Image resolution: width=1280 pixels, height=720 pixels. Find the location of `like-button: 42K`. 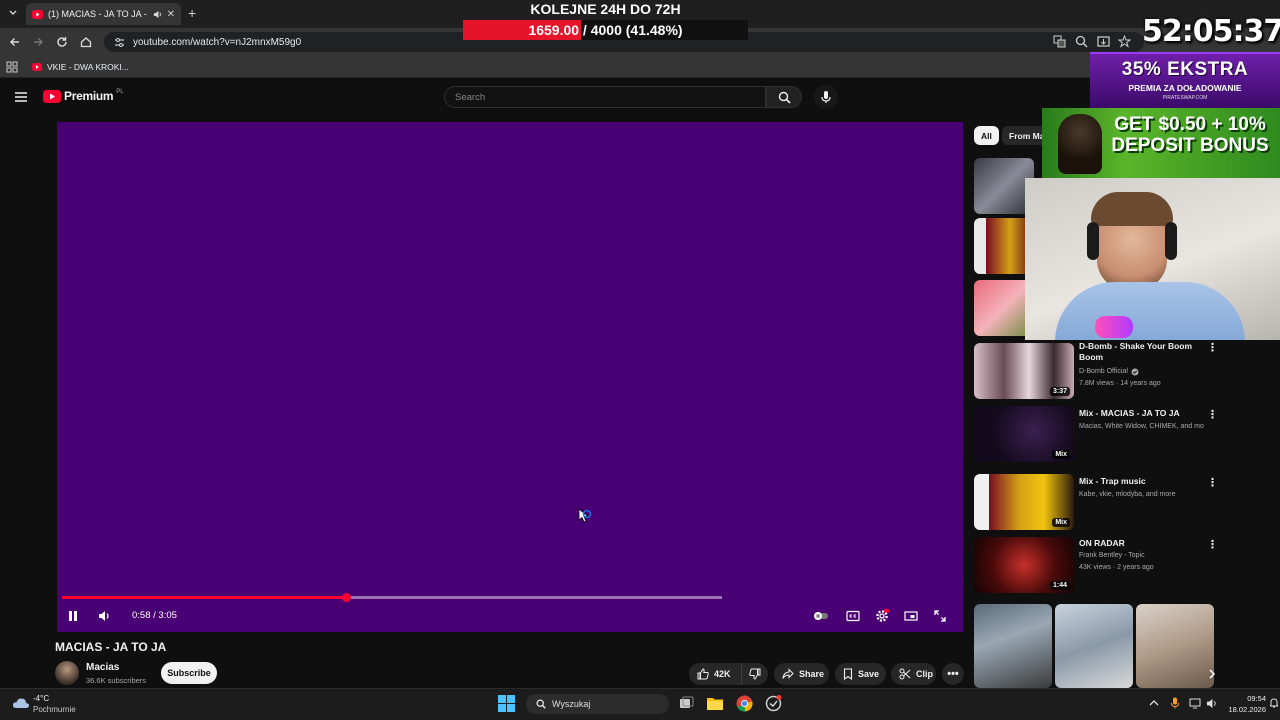

like-button: 42K is located at coordinates (715, 674).